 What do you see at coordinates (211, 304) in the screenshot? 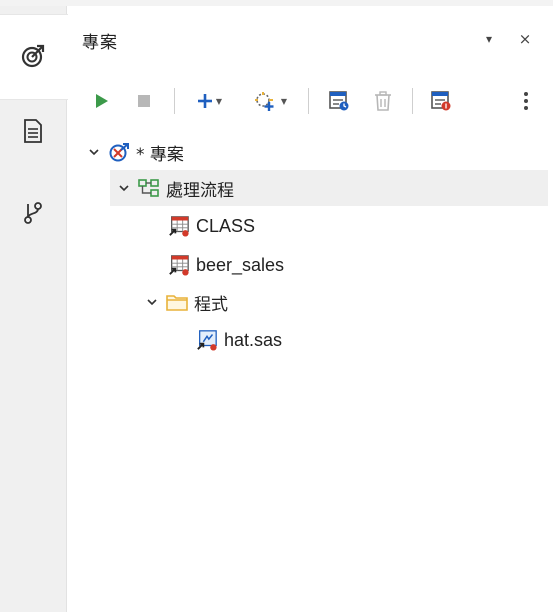
I see `tree-node-label: 程式` at bounding box center [211, 304].